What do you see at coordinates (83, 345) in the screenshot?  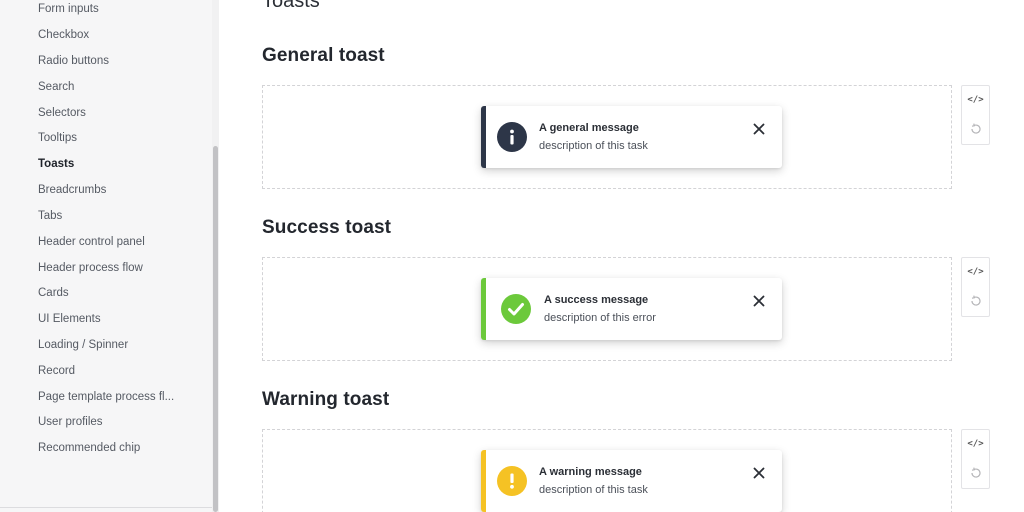 I see `sidebar-item-loading-spinner: Loading / Spinner` at bounding box center [83, 345].